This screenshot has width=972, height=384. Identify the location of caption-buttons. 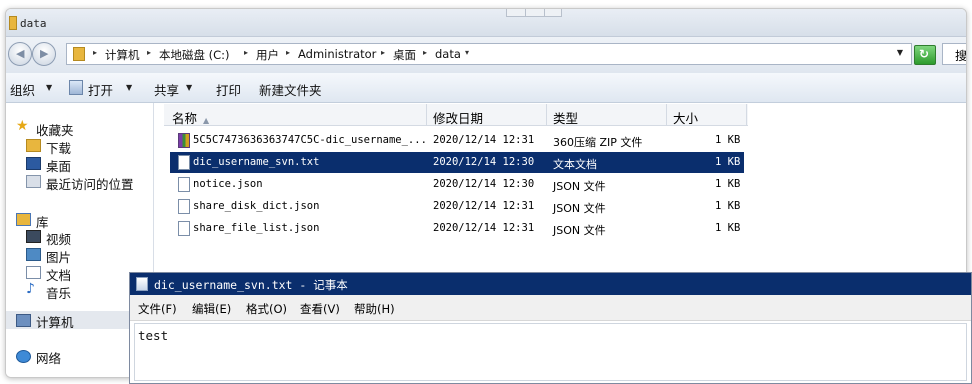
(534, 13).